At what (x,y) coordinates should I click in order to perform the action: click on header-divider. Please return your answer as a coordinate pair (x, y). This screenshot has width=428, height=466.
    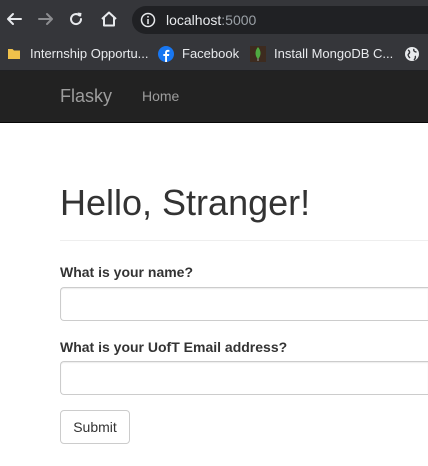
    Looking at the image, I should click on (244, 240).